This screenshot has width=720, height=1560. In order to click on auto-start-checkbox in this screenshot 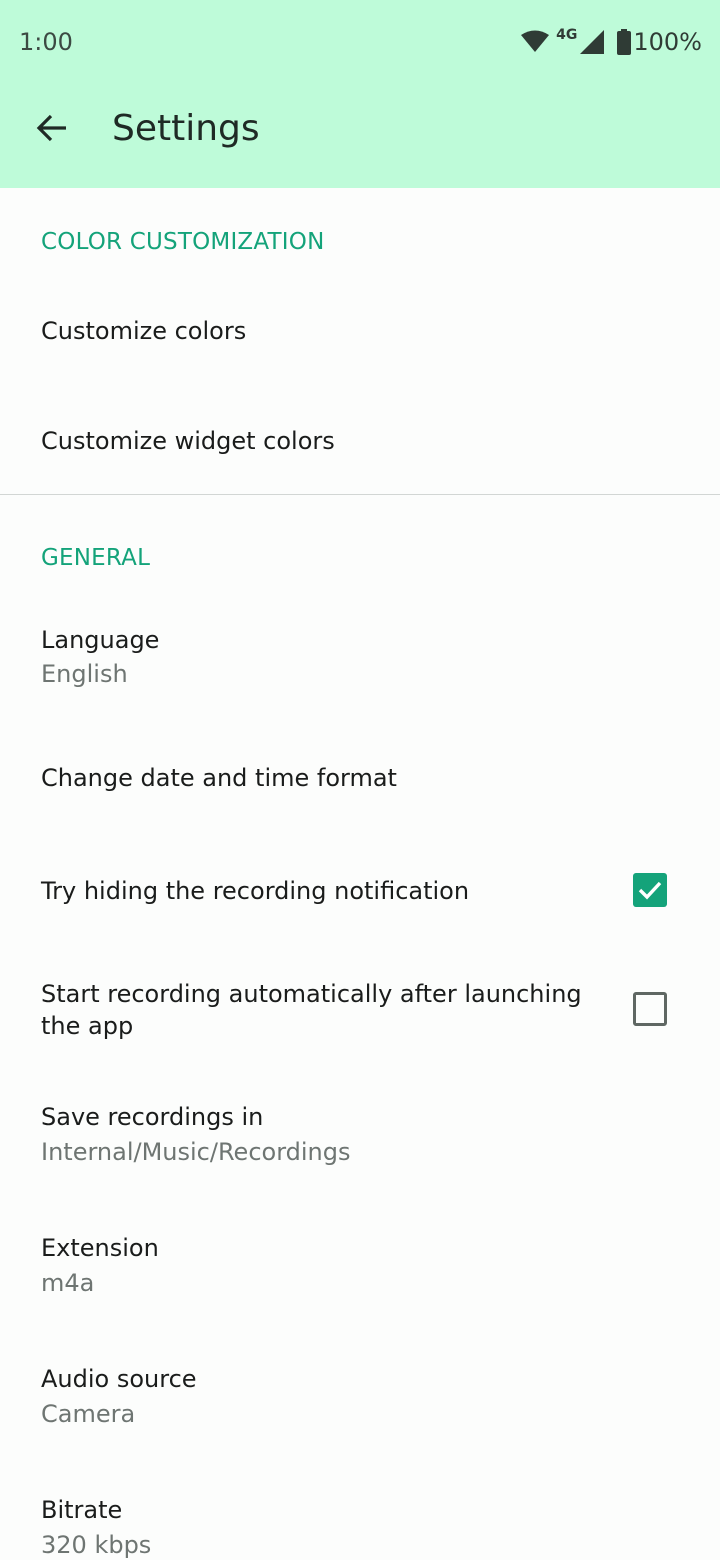, I will do `click(650, 1009)`.